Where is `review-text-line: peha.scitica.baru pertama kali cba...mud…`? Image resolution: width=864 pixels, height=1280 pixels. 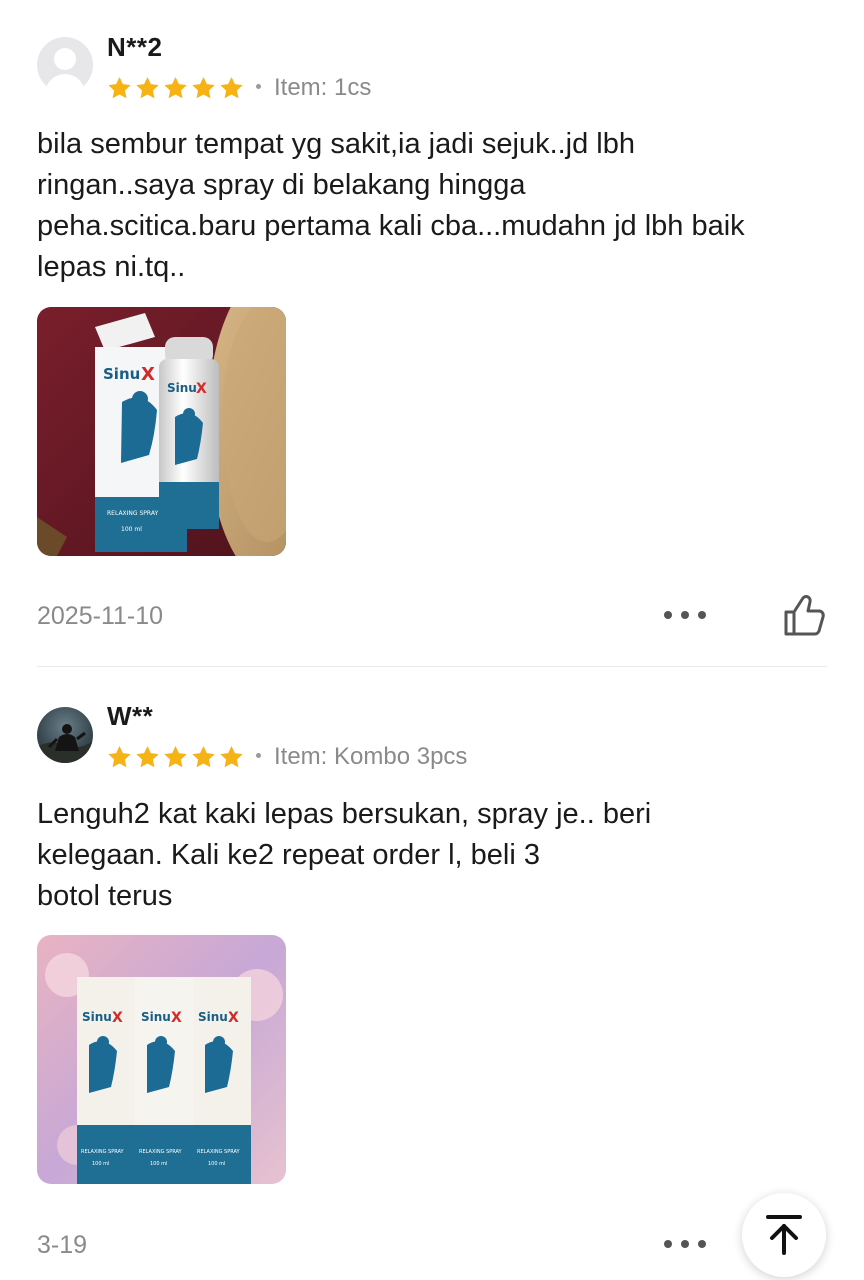
review-text-line: peha.scitica.baru pertama kali cba...mud… is located at coordinates (391, 226).